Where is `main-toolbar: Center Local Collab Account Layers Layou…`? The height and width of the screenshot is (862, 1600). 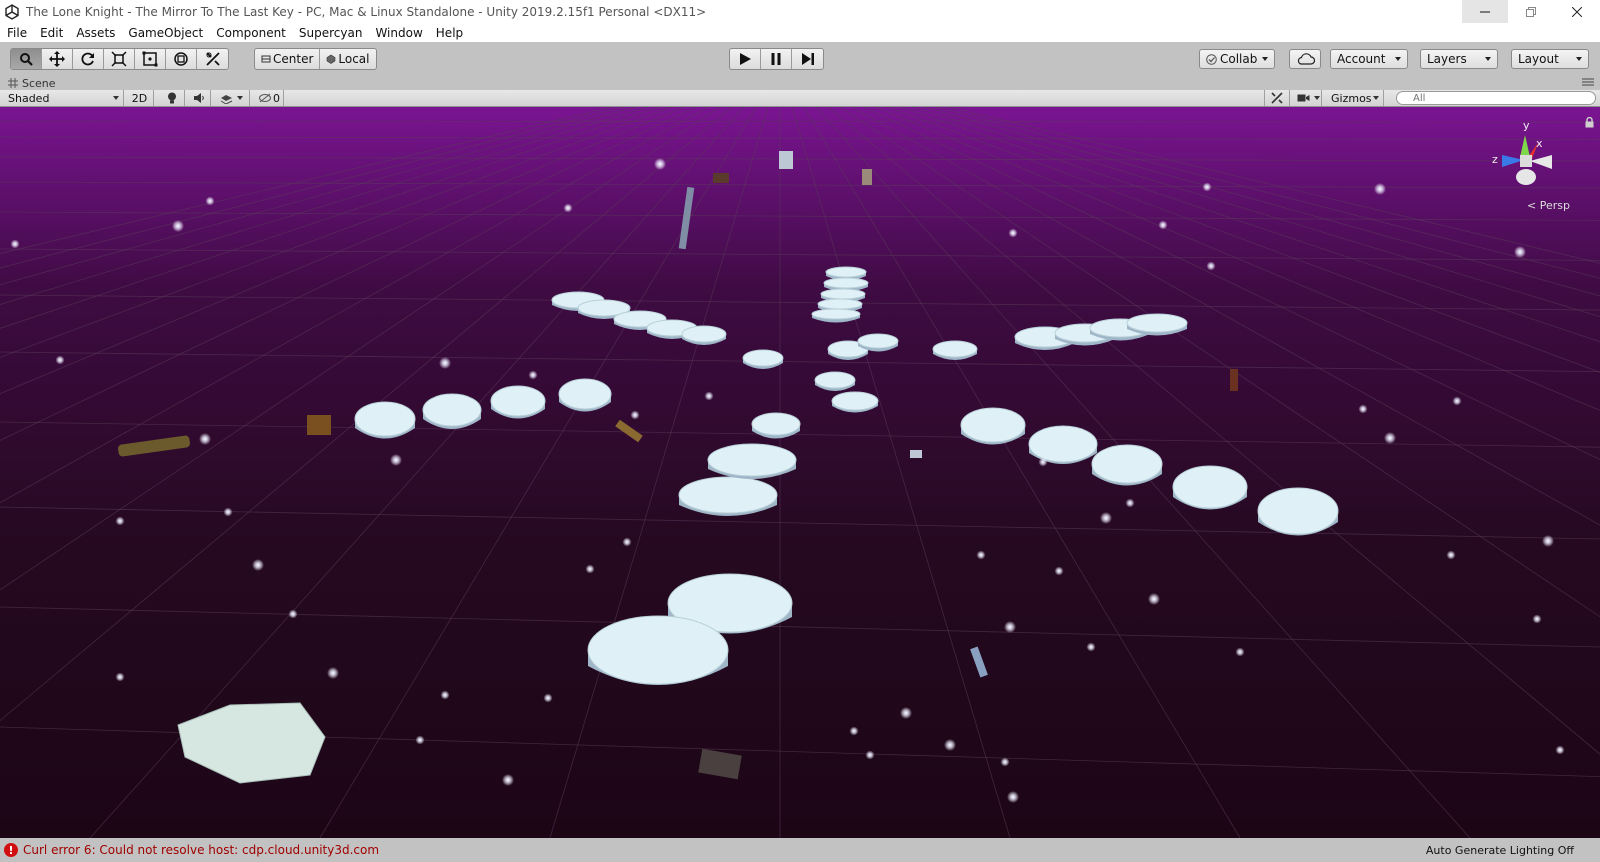 main-toolbar: Center Local Collab Account Layers Layou… is located at coordinates (800, 59).